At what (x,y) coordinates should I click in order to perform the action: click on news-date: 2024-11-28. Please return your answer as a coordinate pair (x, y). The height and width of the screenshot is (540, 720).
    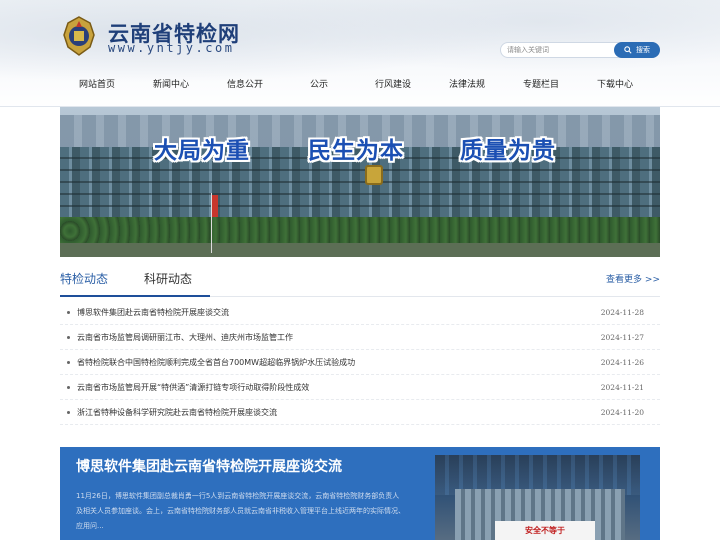
    Looking at the image, I should click on (622, 312).